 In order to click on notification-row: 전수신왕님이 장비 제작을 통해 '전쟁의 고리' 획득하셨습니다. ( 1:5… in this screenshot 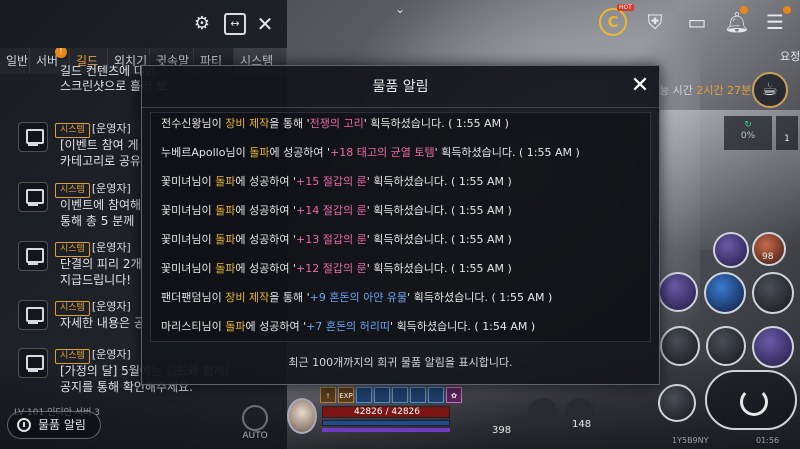, I will do `click(335, 123)`.